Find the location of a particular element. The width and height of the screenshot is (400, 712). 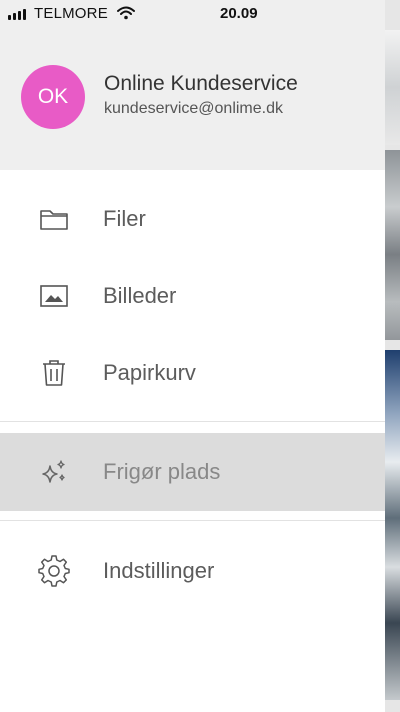

trash-icon is located at coordinates (54, 373).